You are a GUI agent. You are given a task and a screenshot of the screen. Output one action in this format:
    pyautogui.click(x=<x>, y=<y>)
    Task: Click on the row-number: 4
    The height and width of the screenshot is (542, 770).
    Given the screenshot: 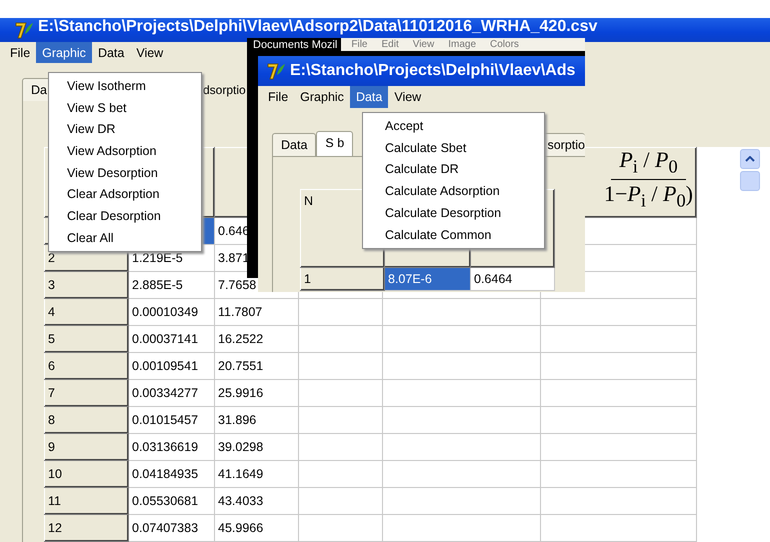 What is the action you would take?
    pyautogui.click(x=51, y=312)
    